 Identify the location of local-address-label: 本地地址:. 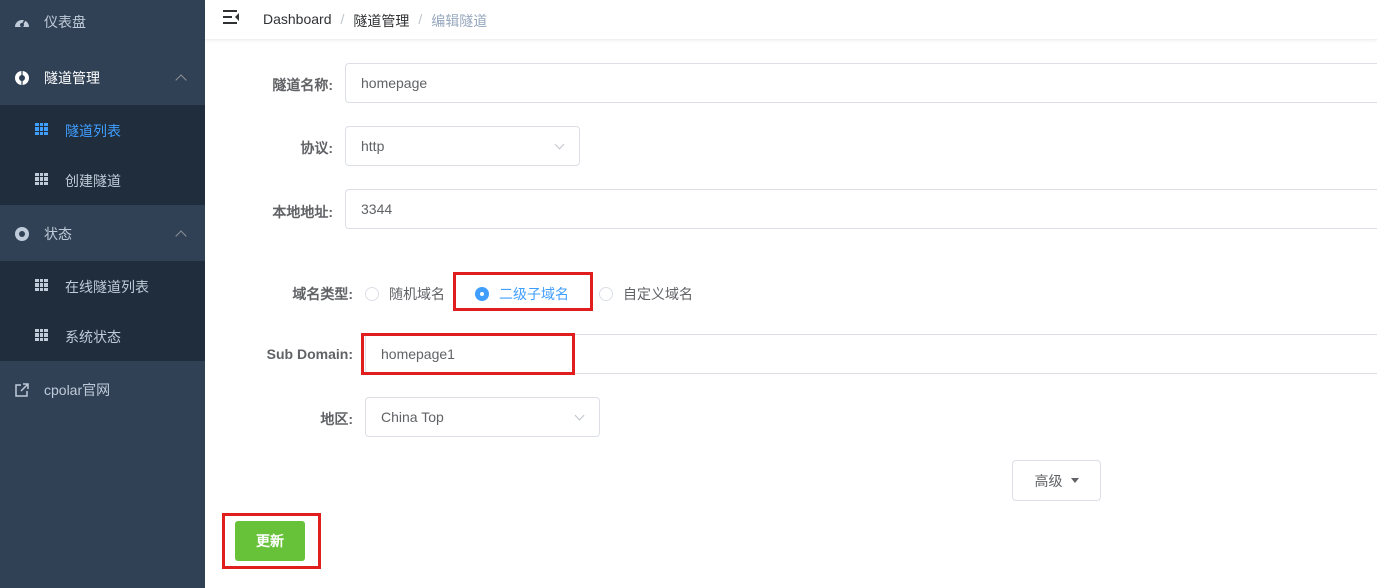
(302, 212).